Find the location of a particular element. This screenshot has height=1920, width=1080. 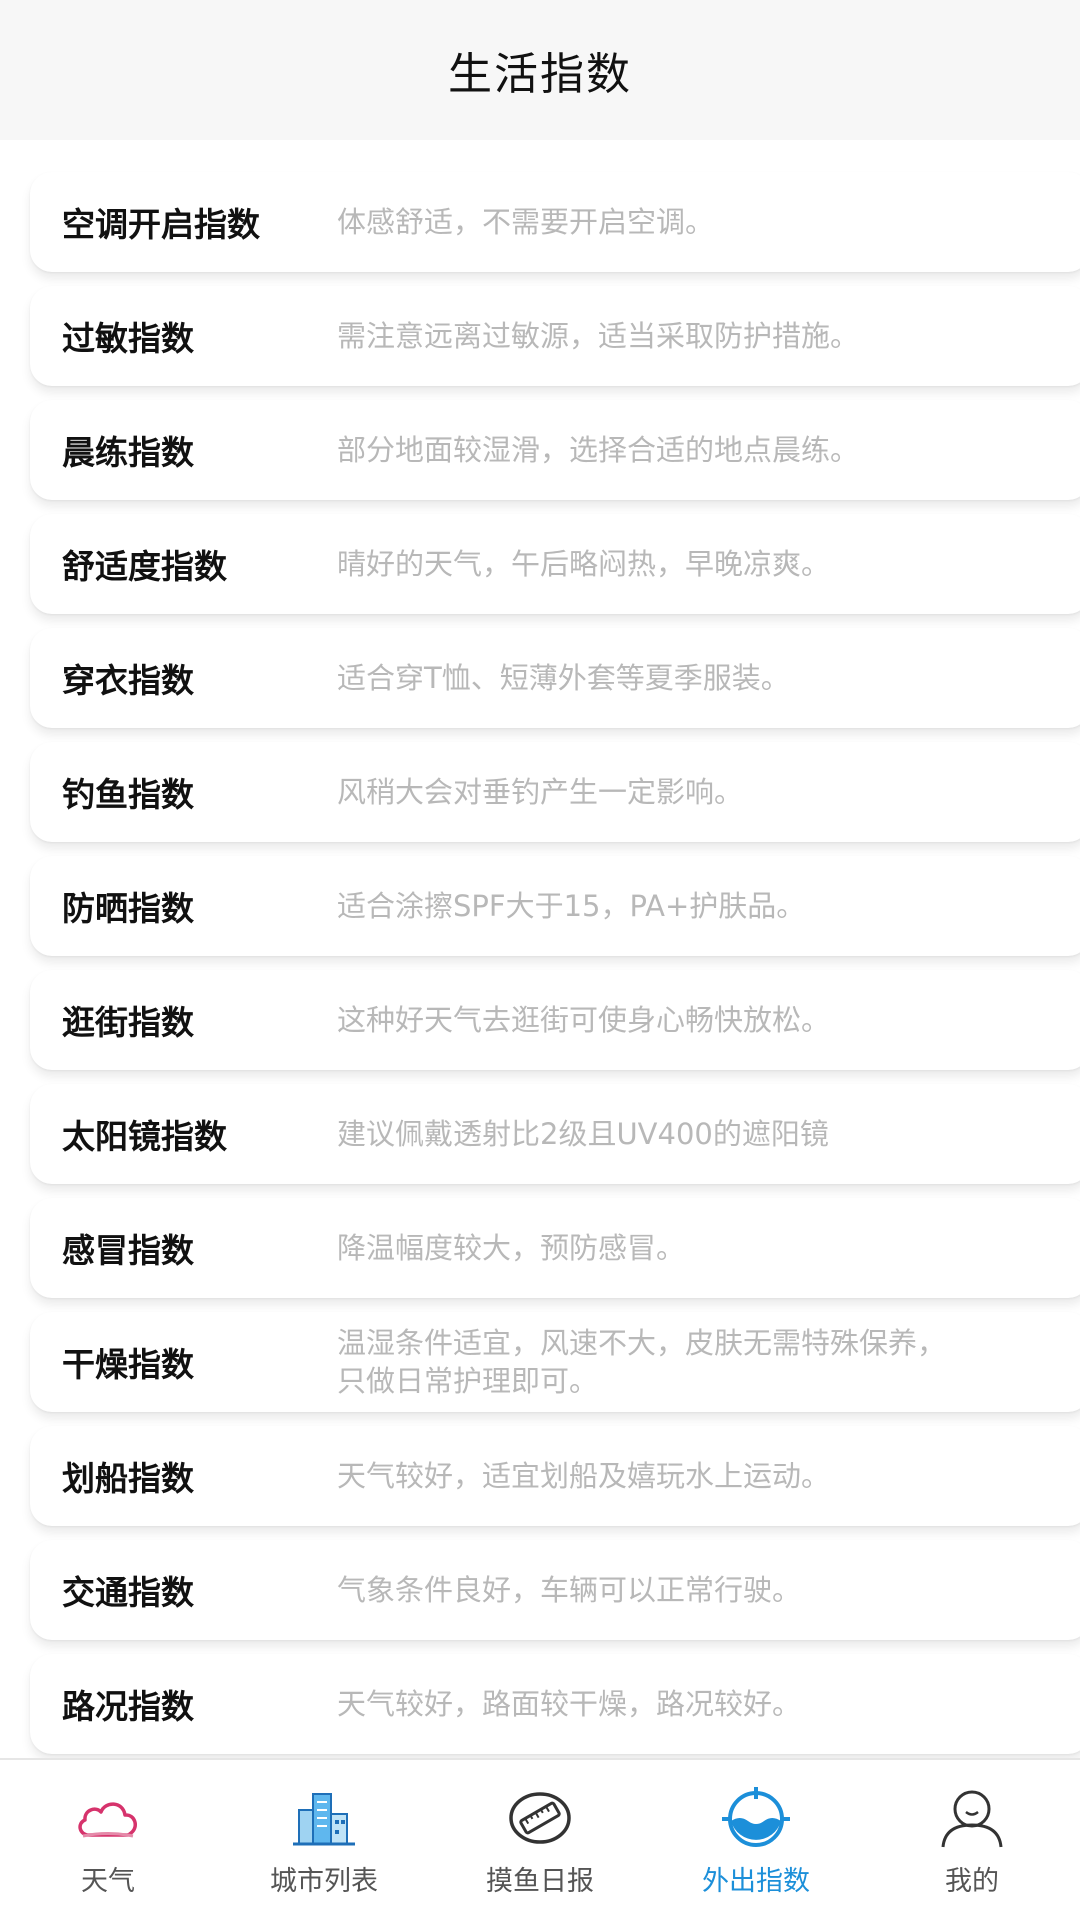

index-card-road-condition: 路况指数 天气较好，路面较干燥，路况较好。 is located at coordinates (555, 1704).